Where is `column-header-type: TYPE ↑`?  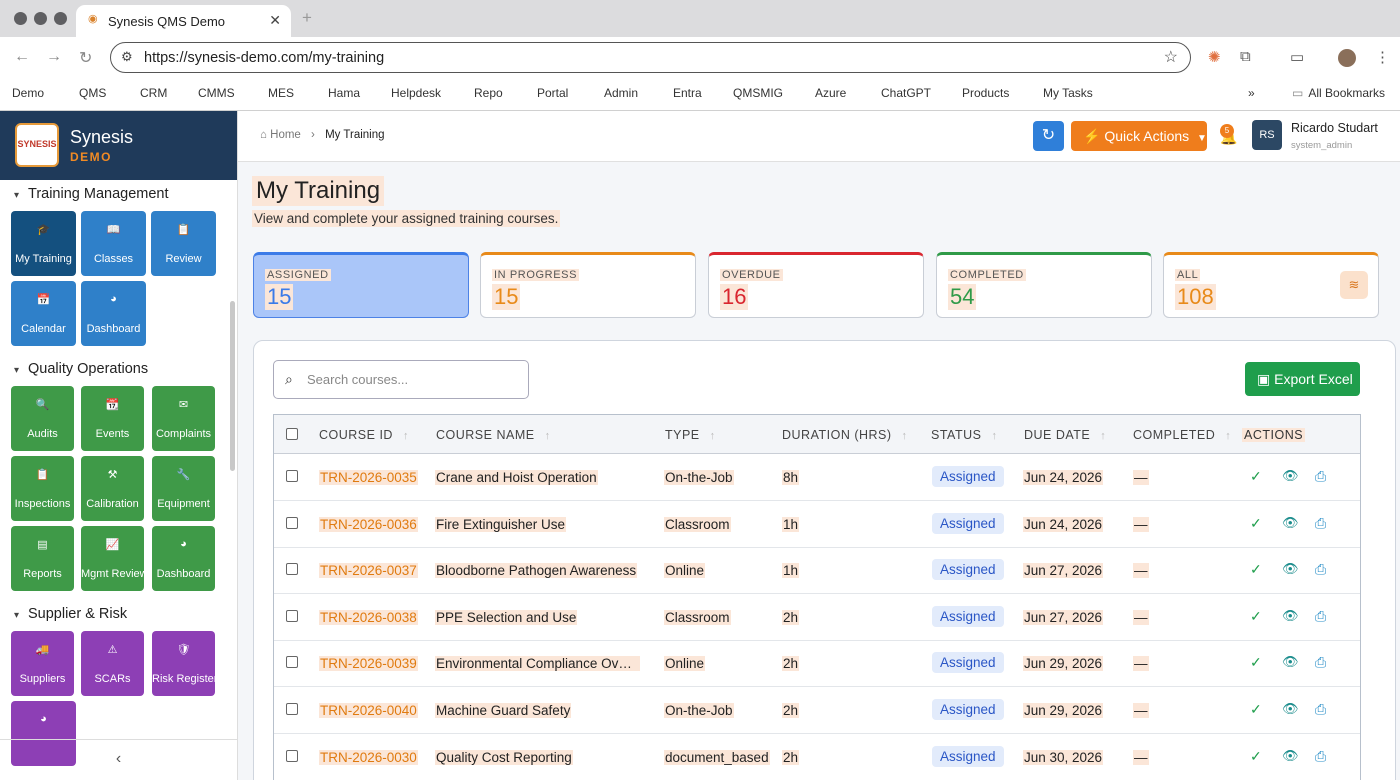
column-header-type: TYPE ↑ is located at coordinates (690, 435).